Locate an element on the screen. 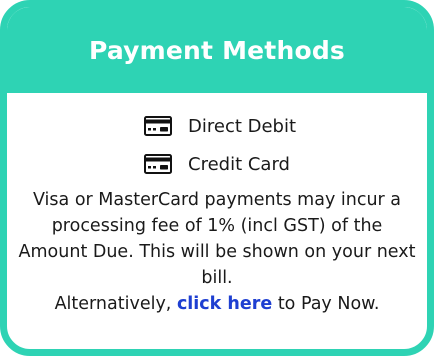  alt-suffix: to Pay Now. is located at coordinates (326, 304).